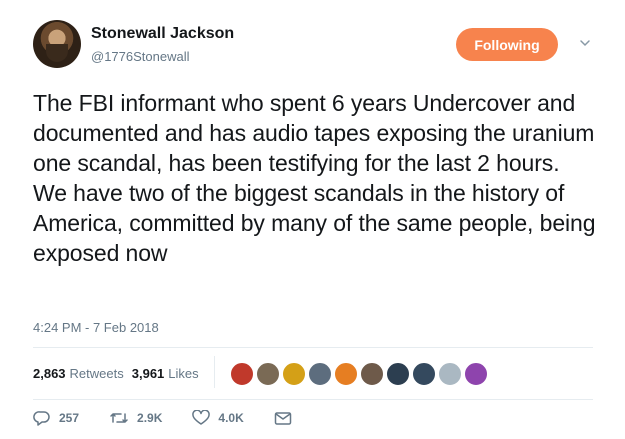  What do you see at coordinates (201, 417) in the screenshot?
I see `heart-icon` at bounding box center [201, 417].